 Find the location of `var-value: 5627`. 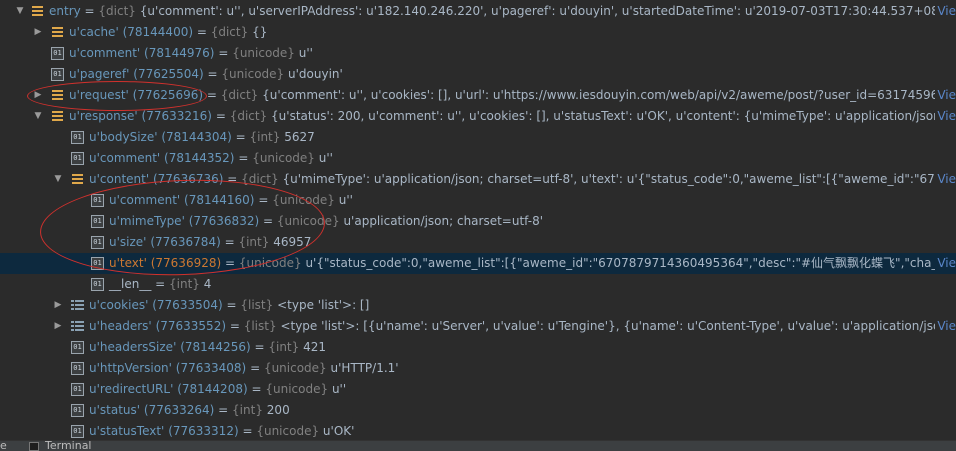

var-value: 5627 is located at coordinates (299, 137).